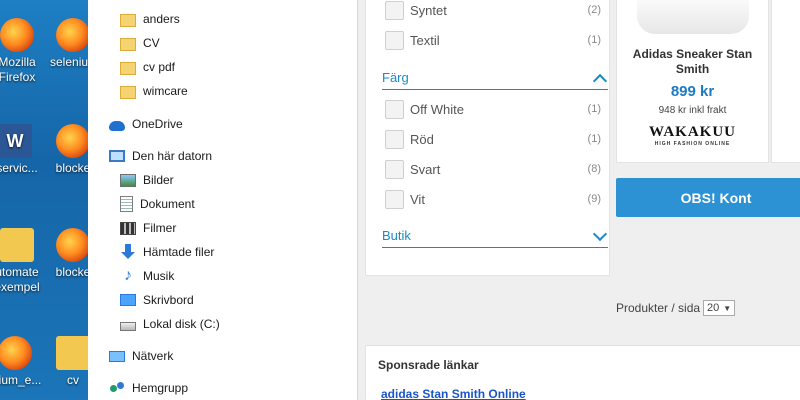  I want to click on nav-downloads: Hämtade filer, so click(167, 252).